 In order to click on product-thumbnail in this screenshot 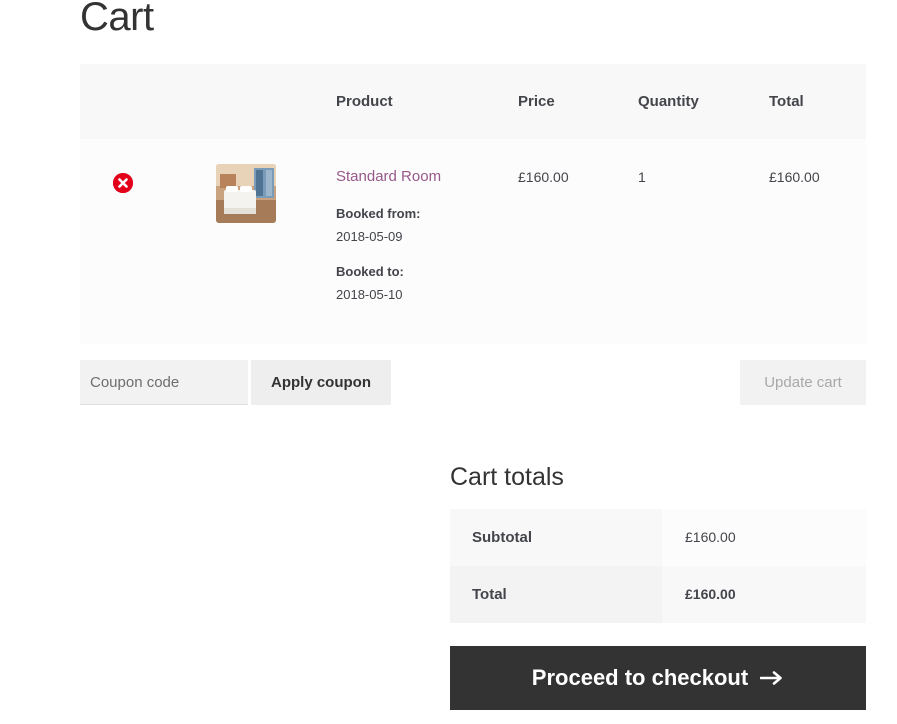, I will do `click(246, 193)`.